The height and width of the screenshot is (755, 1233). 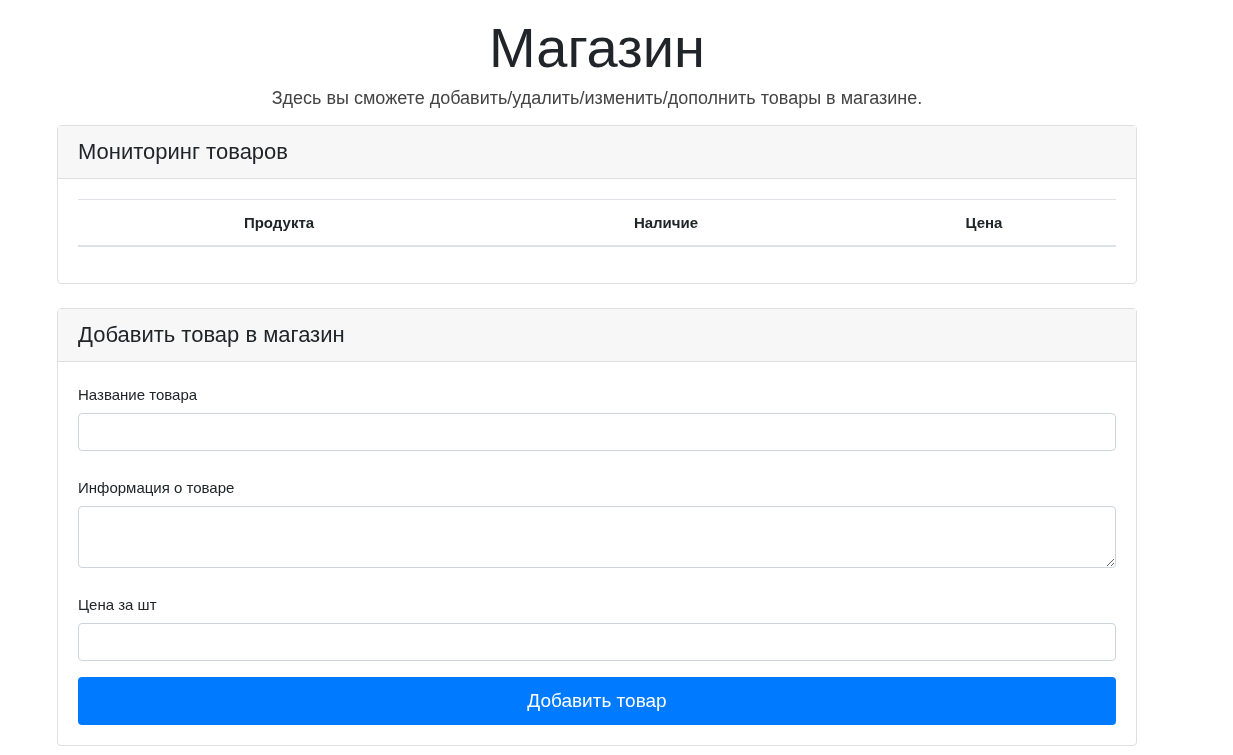 What do you see at coordinates (138, 394) in the screenshot?
I see `field-label: Название товара` at bounding box center [138, 394].